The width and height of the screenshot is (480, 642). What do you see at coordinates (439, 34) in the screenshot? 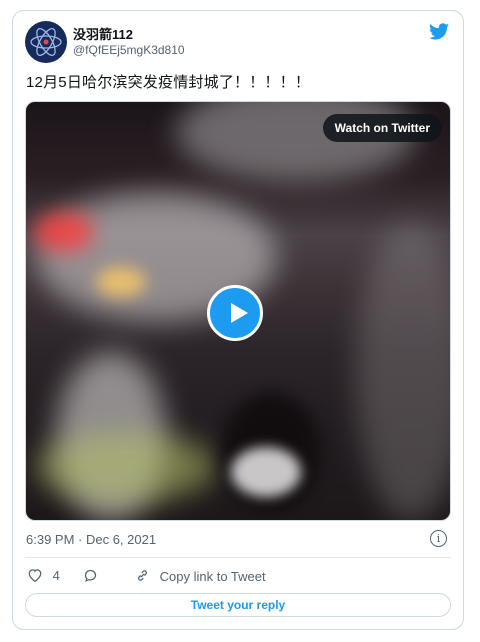
I see `twitter-bird-icon` at bounding box center [439, 34].